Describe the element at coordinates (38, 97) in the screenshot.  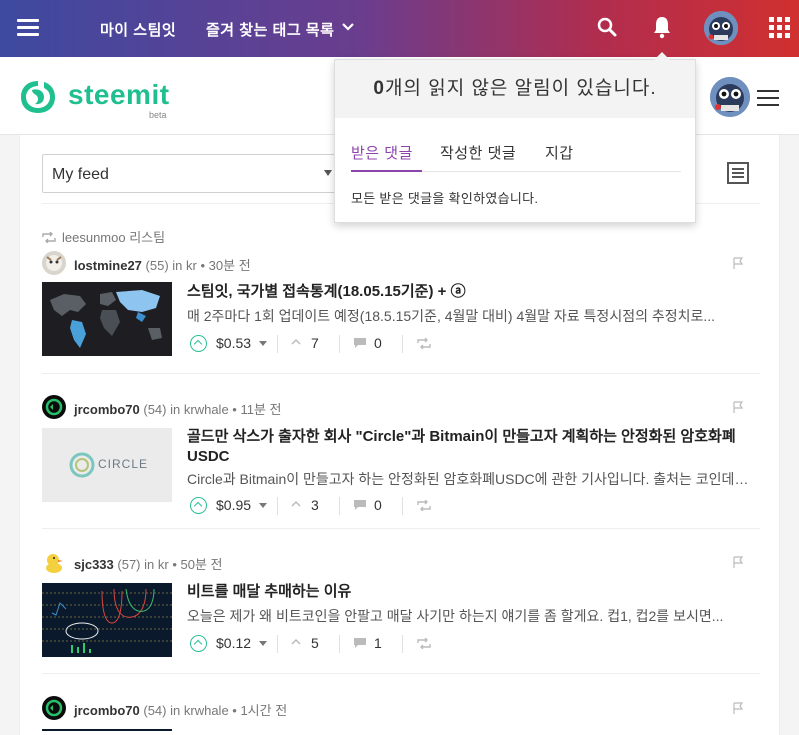
I see `steemit-logo-icon` at that location.